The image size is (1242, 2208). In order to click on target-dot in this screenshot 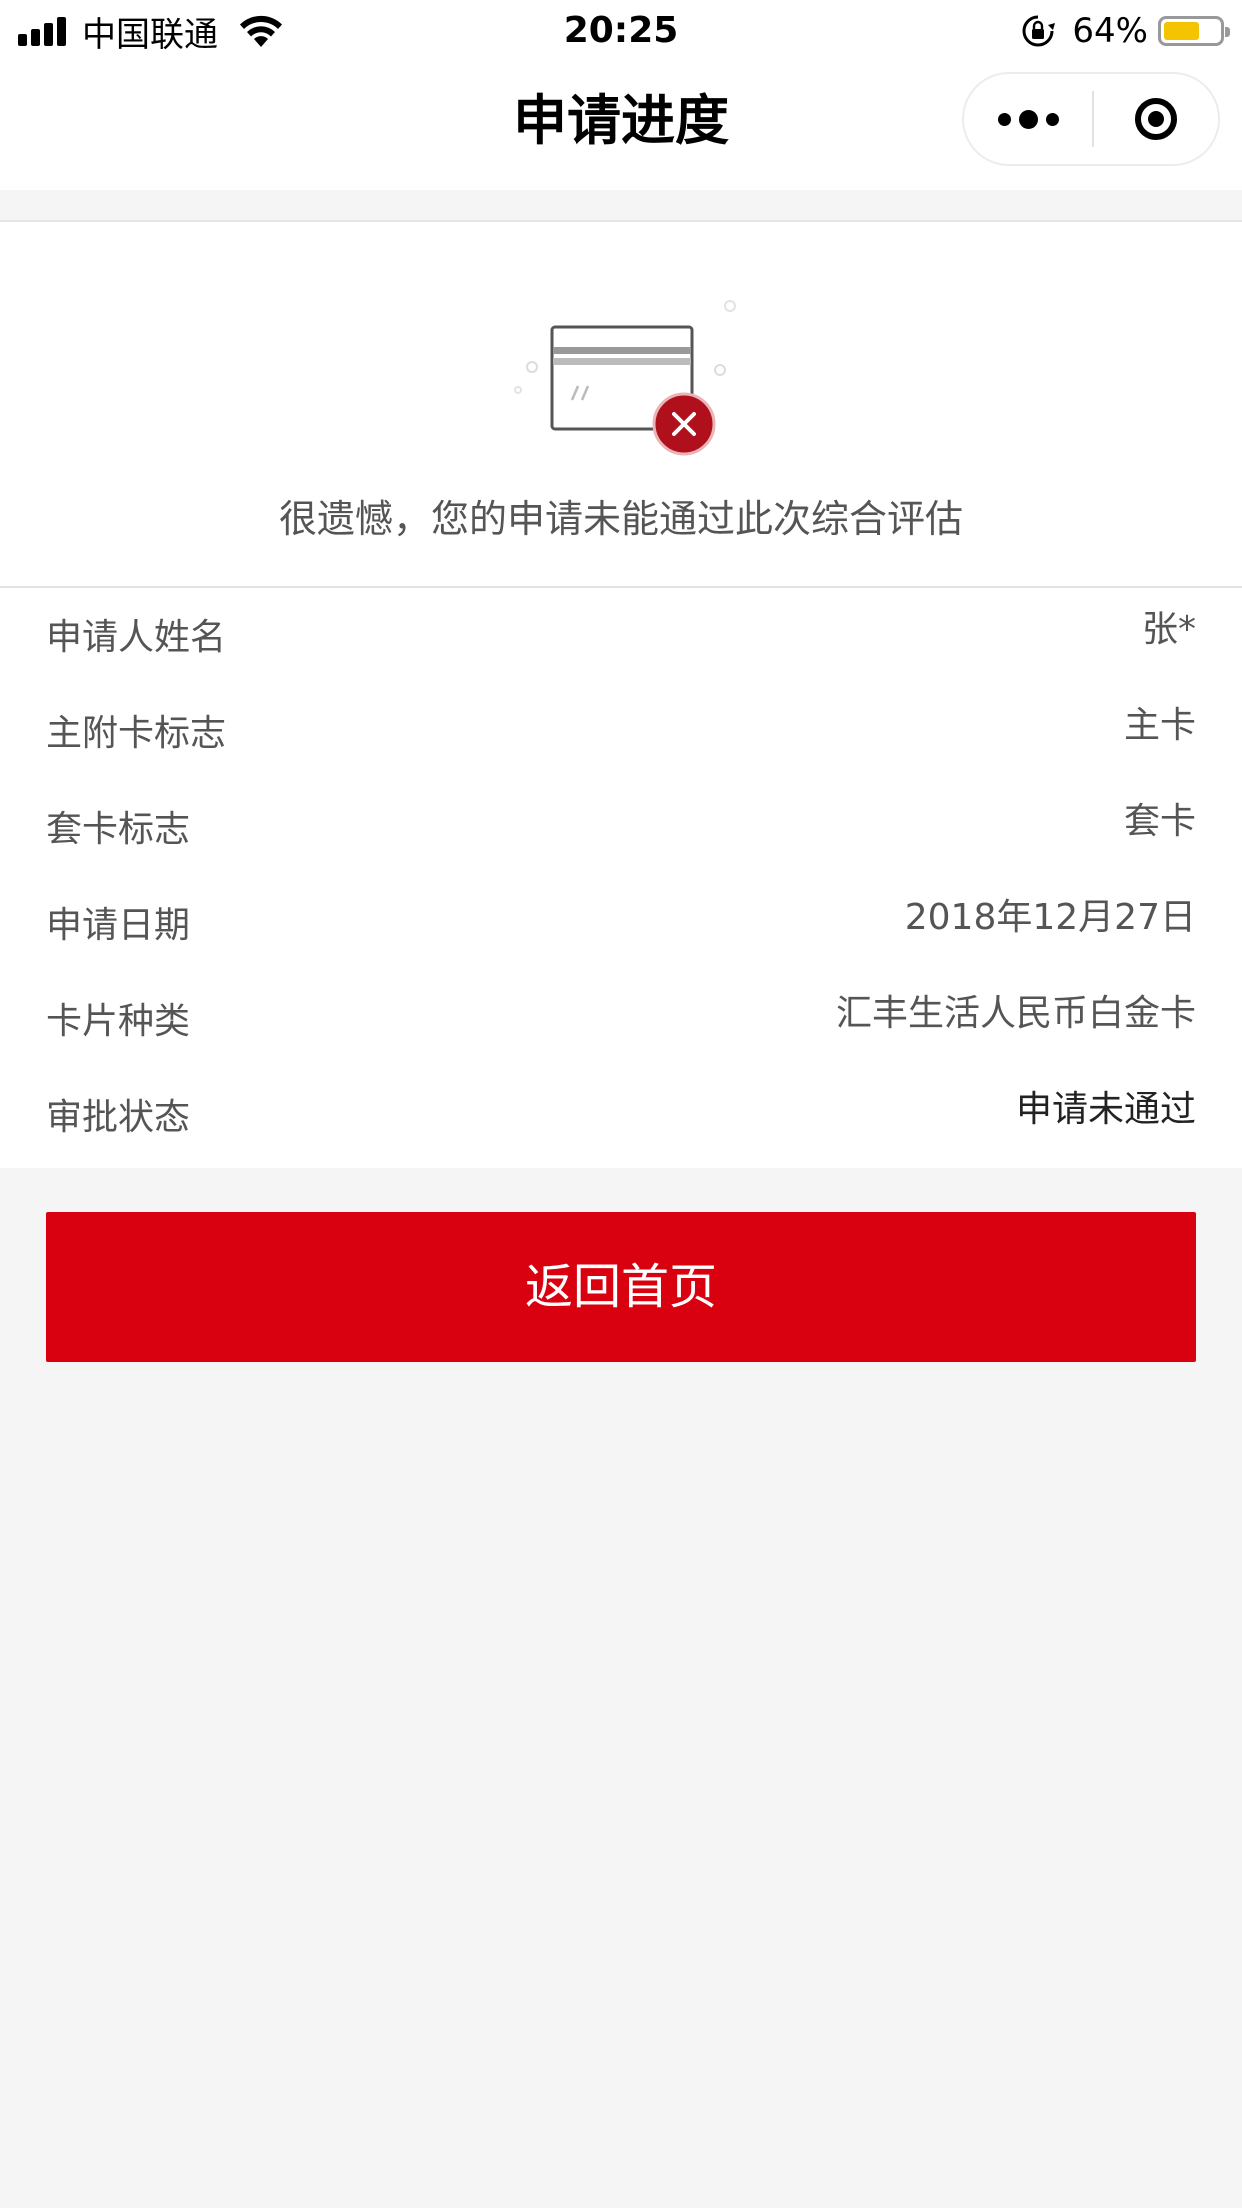, I will do `click(1156, 119)`.